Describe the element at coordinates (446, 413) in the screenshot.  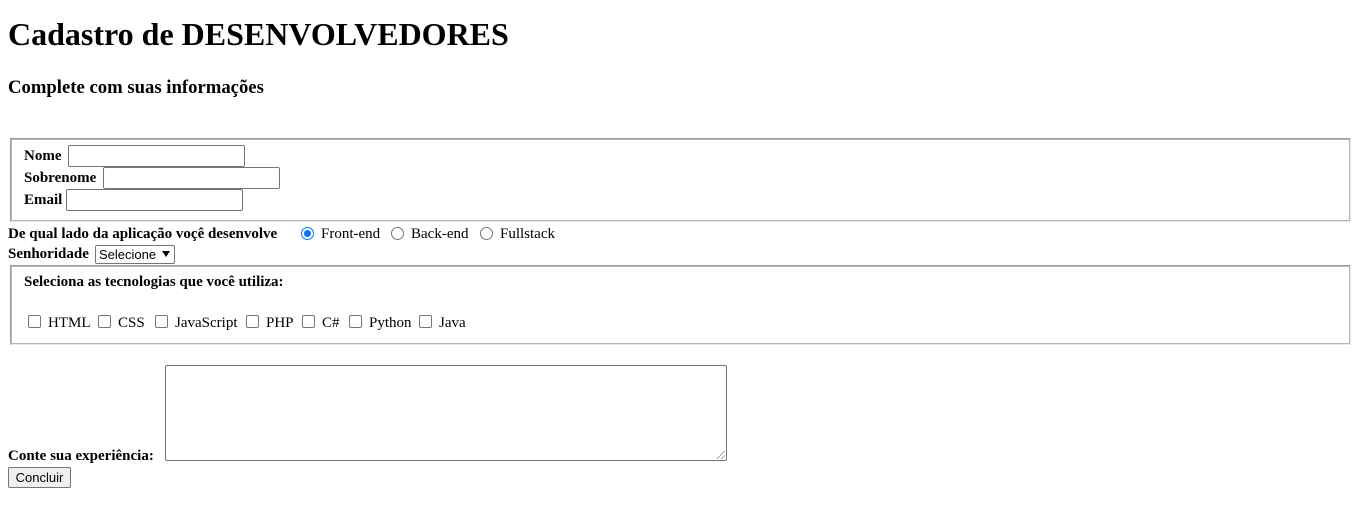
I see `experience-textarea` at that location.